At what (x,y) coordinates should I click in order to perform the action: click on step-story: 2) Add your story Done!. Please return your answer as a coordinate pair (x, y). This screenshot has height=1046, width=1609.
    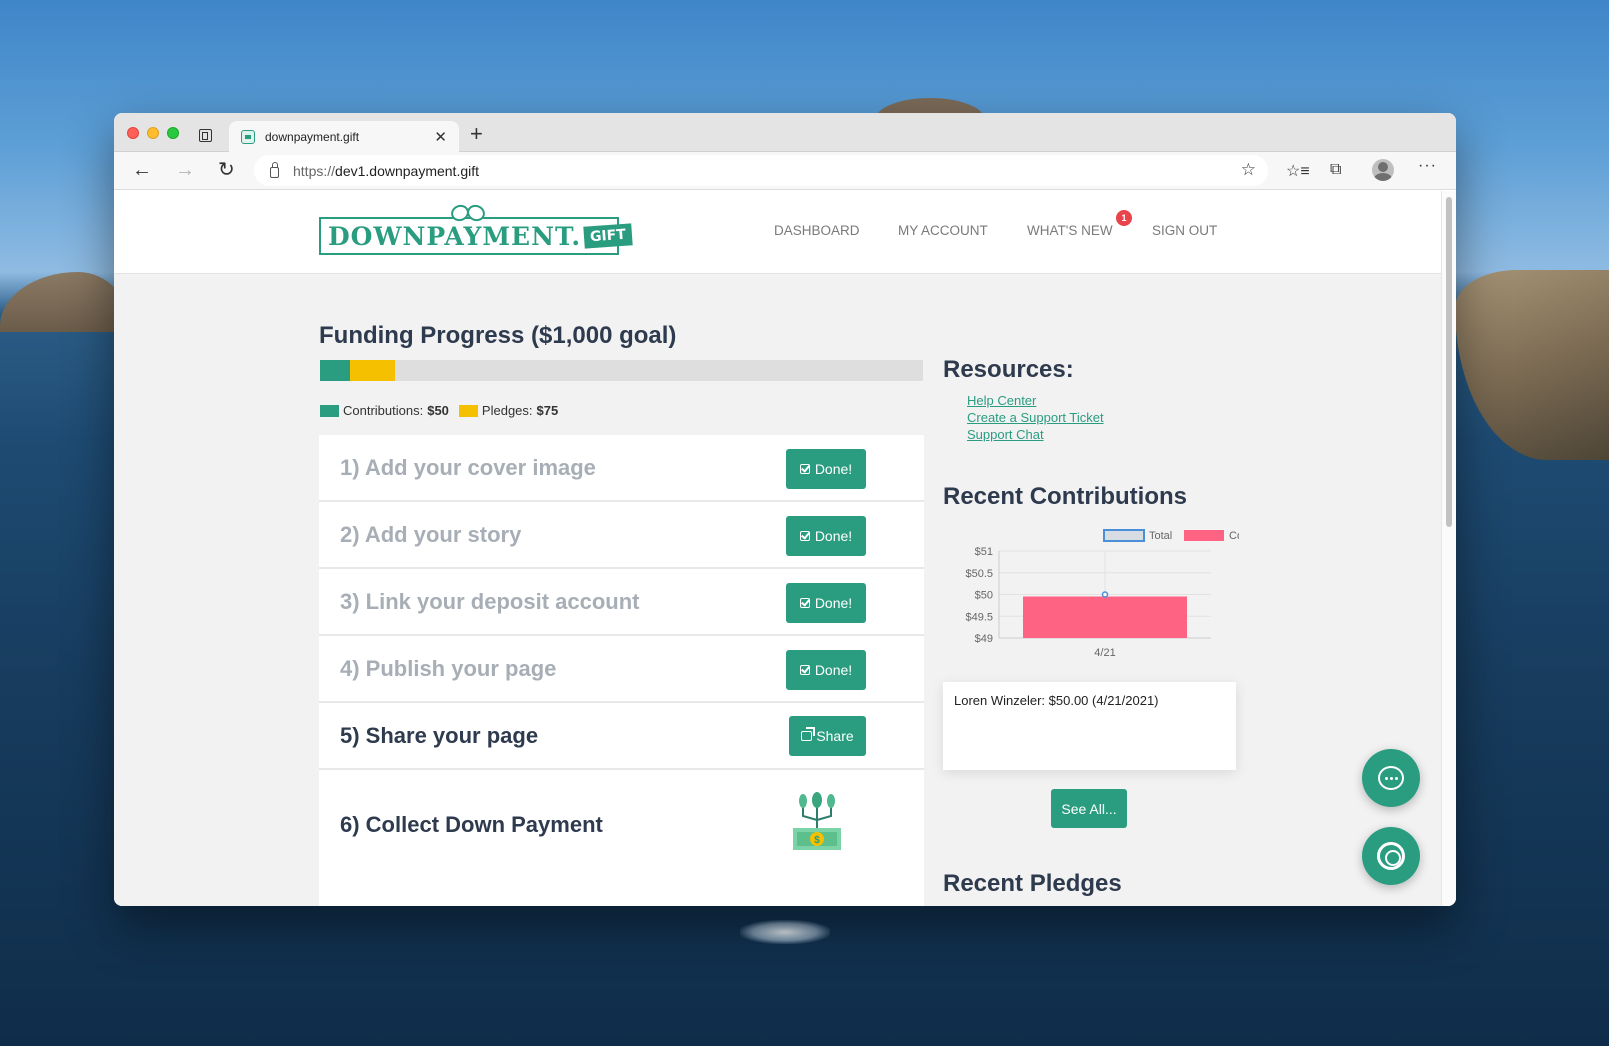
    Looking at the image, I should click on (621, 535).